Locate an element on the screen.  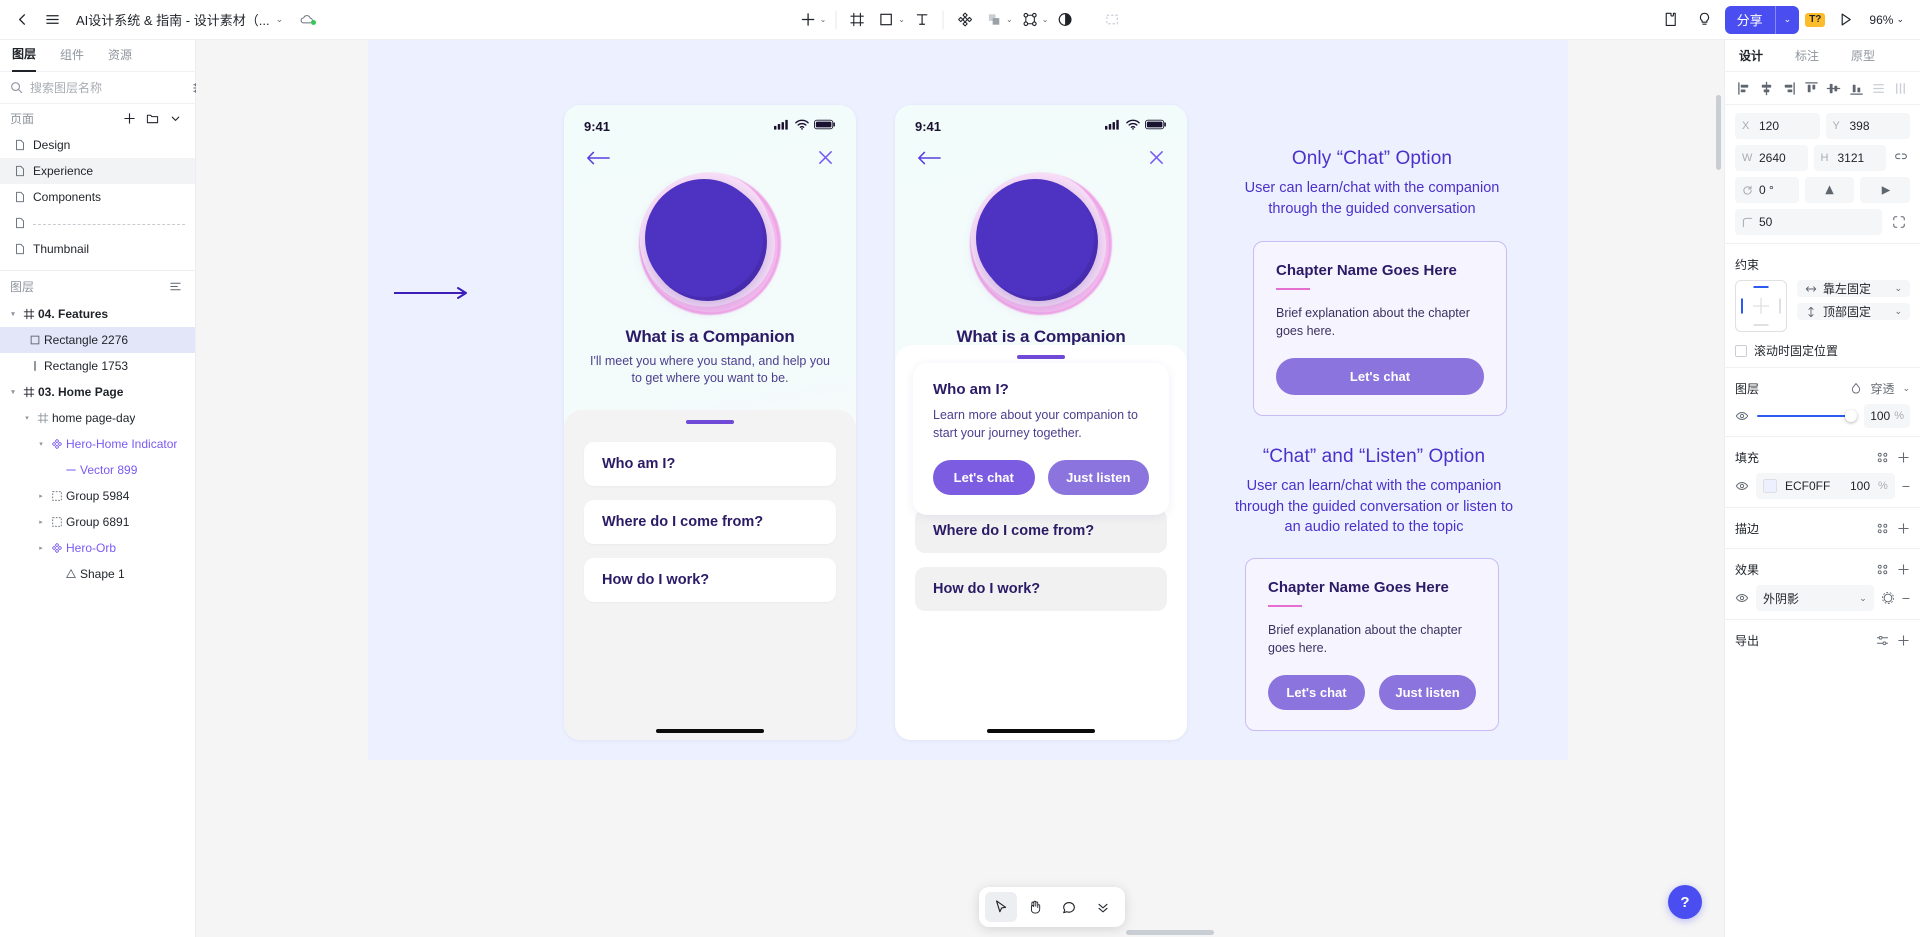
y-position-field: Y 398 is located at coordinates (1867, 126).